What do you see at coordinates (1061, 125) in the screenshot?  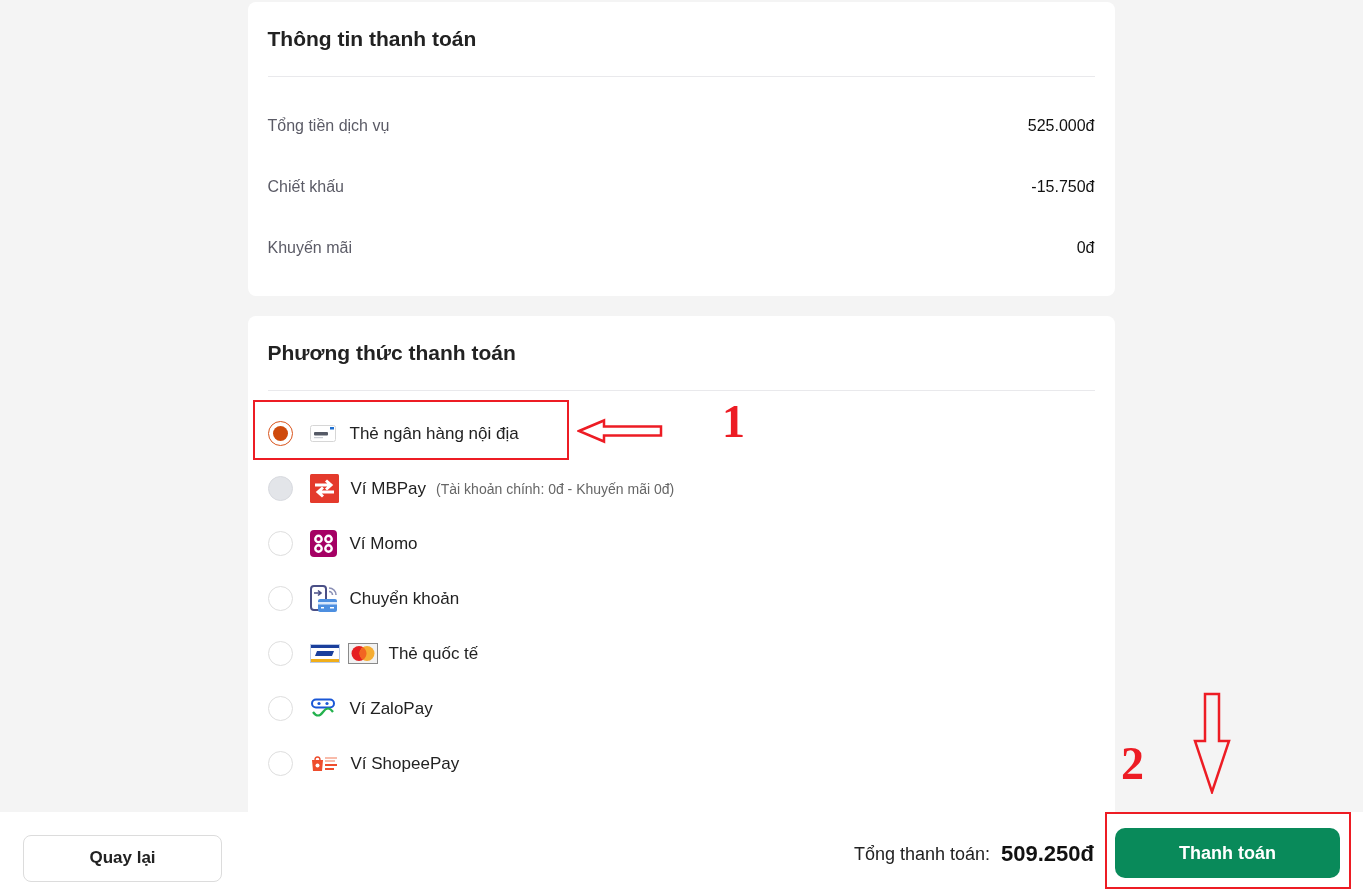 I see `summary-value: 525.000đ` at bounding box center [1061, 125].